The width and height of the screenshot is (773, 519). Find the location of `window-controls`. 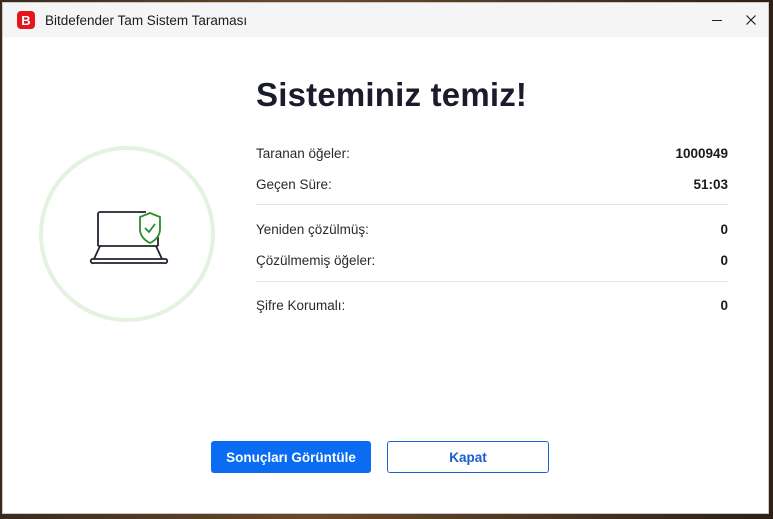

window-controls is located at coordinates (734, 20).